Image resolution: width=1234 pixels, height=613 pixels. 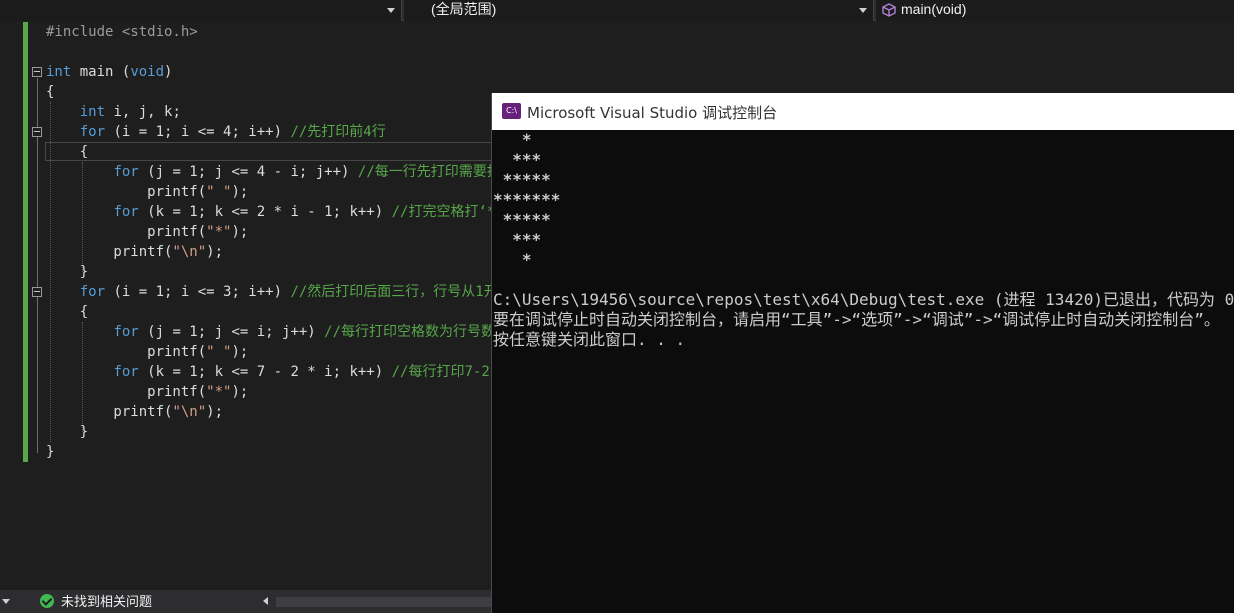 I want to click on console-app-icon: C:\, so click(x=511, y=111).